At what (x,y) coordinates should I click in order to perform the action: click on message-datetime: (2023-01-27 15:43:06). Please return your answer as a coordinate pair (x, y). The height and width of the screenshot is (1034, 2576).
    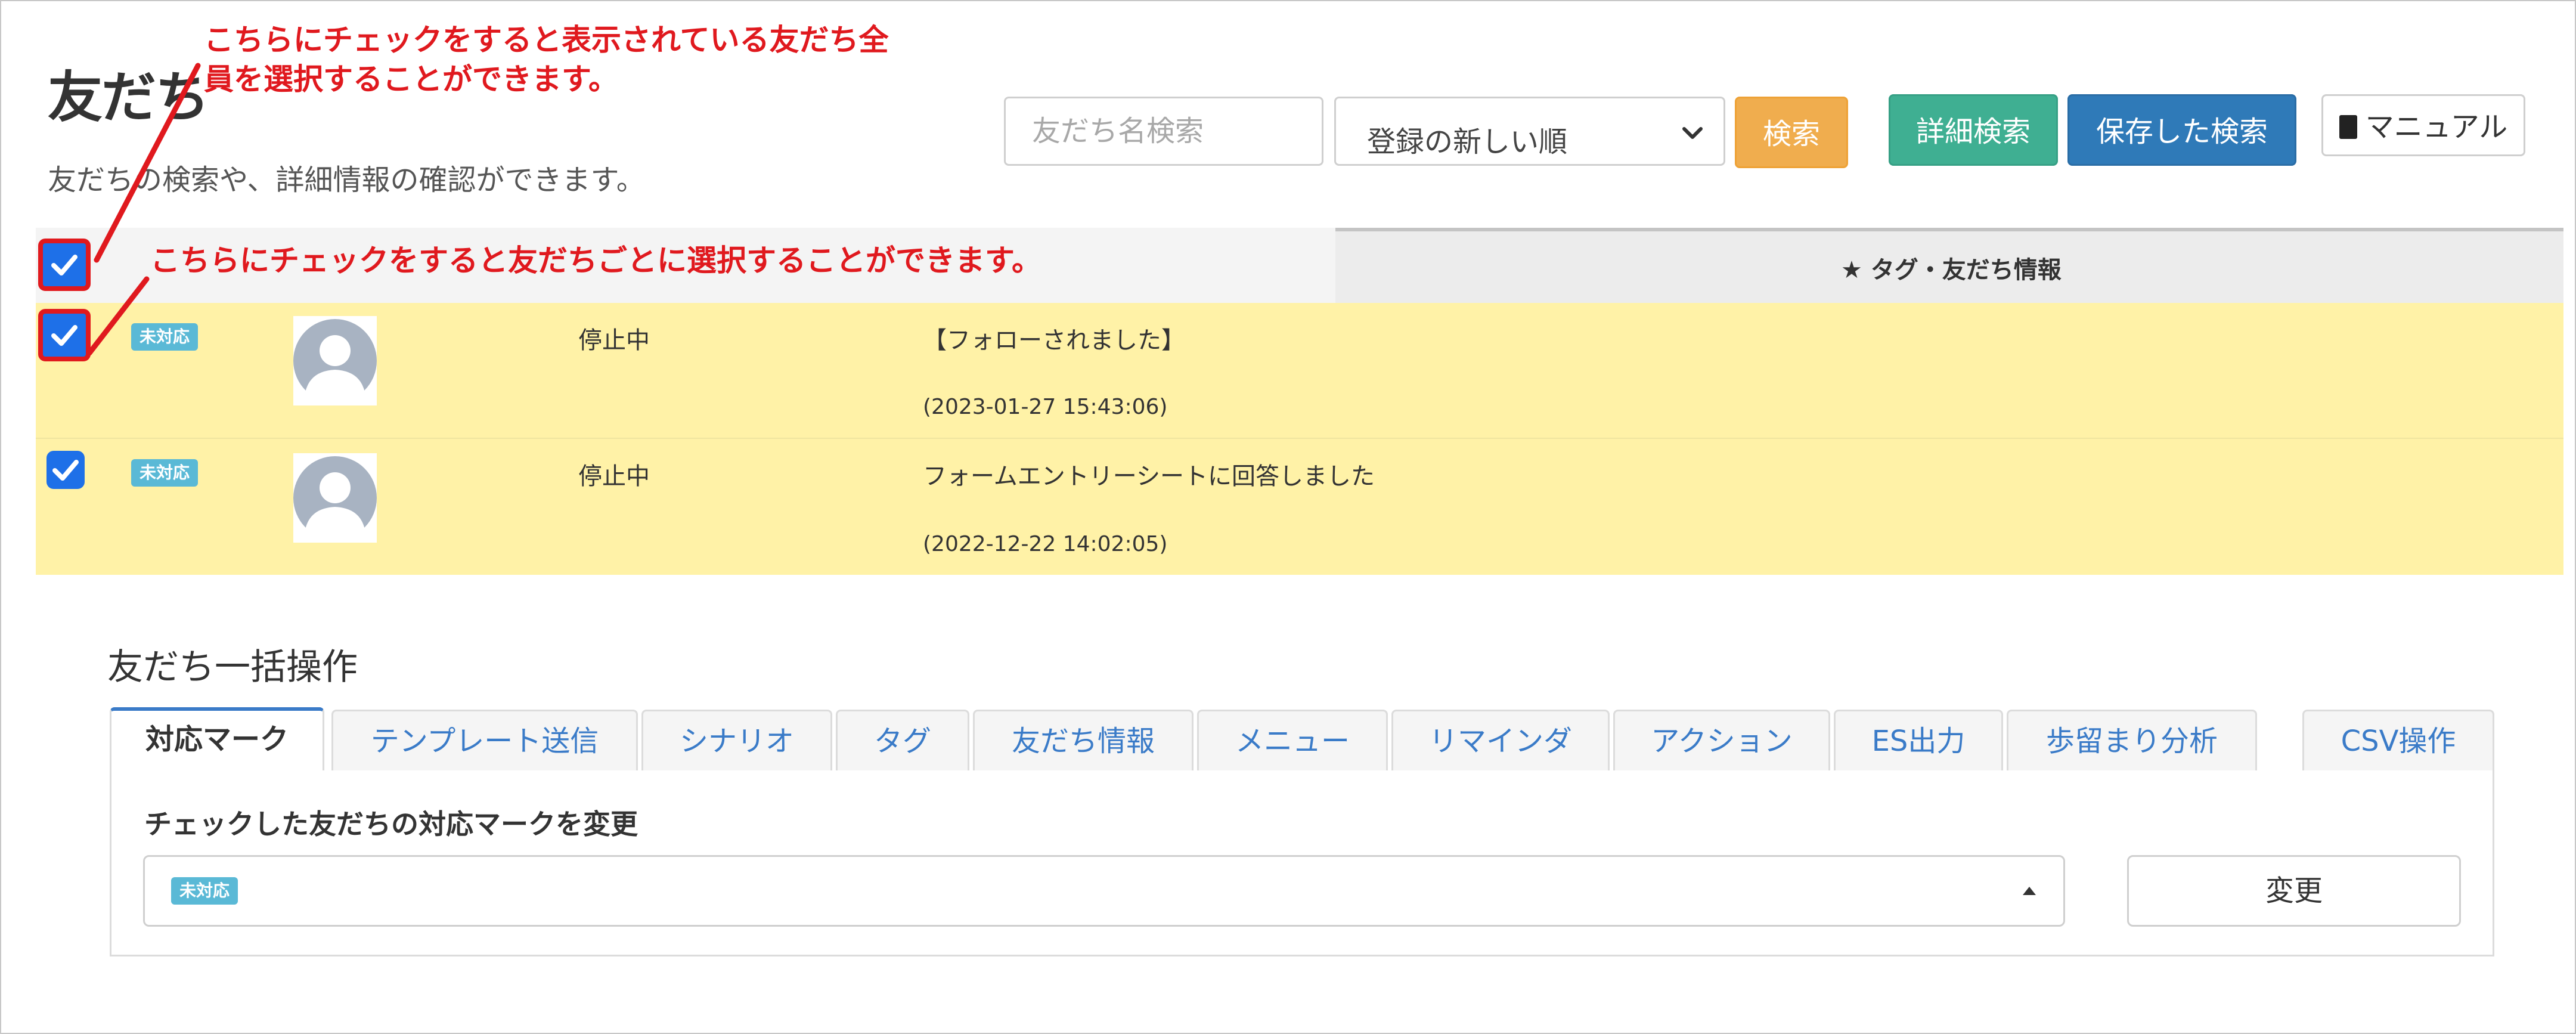
    Looking at the image, I should click on (1045, 407).